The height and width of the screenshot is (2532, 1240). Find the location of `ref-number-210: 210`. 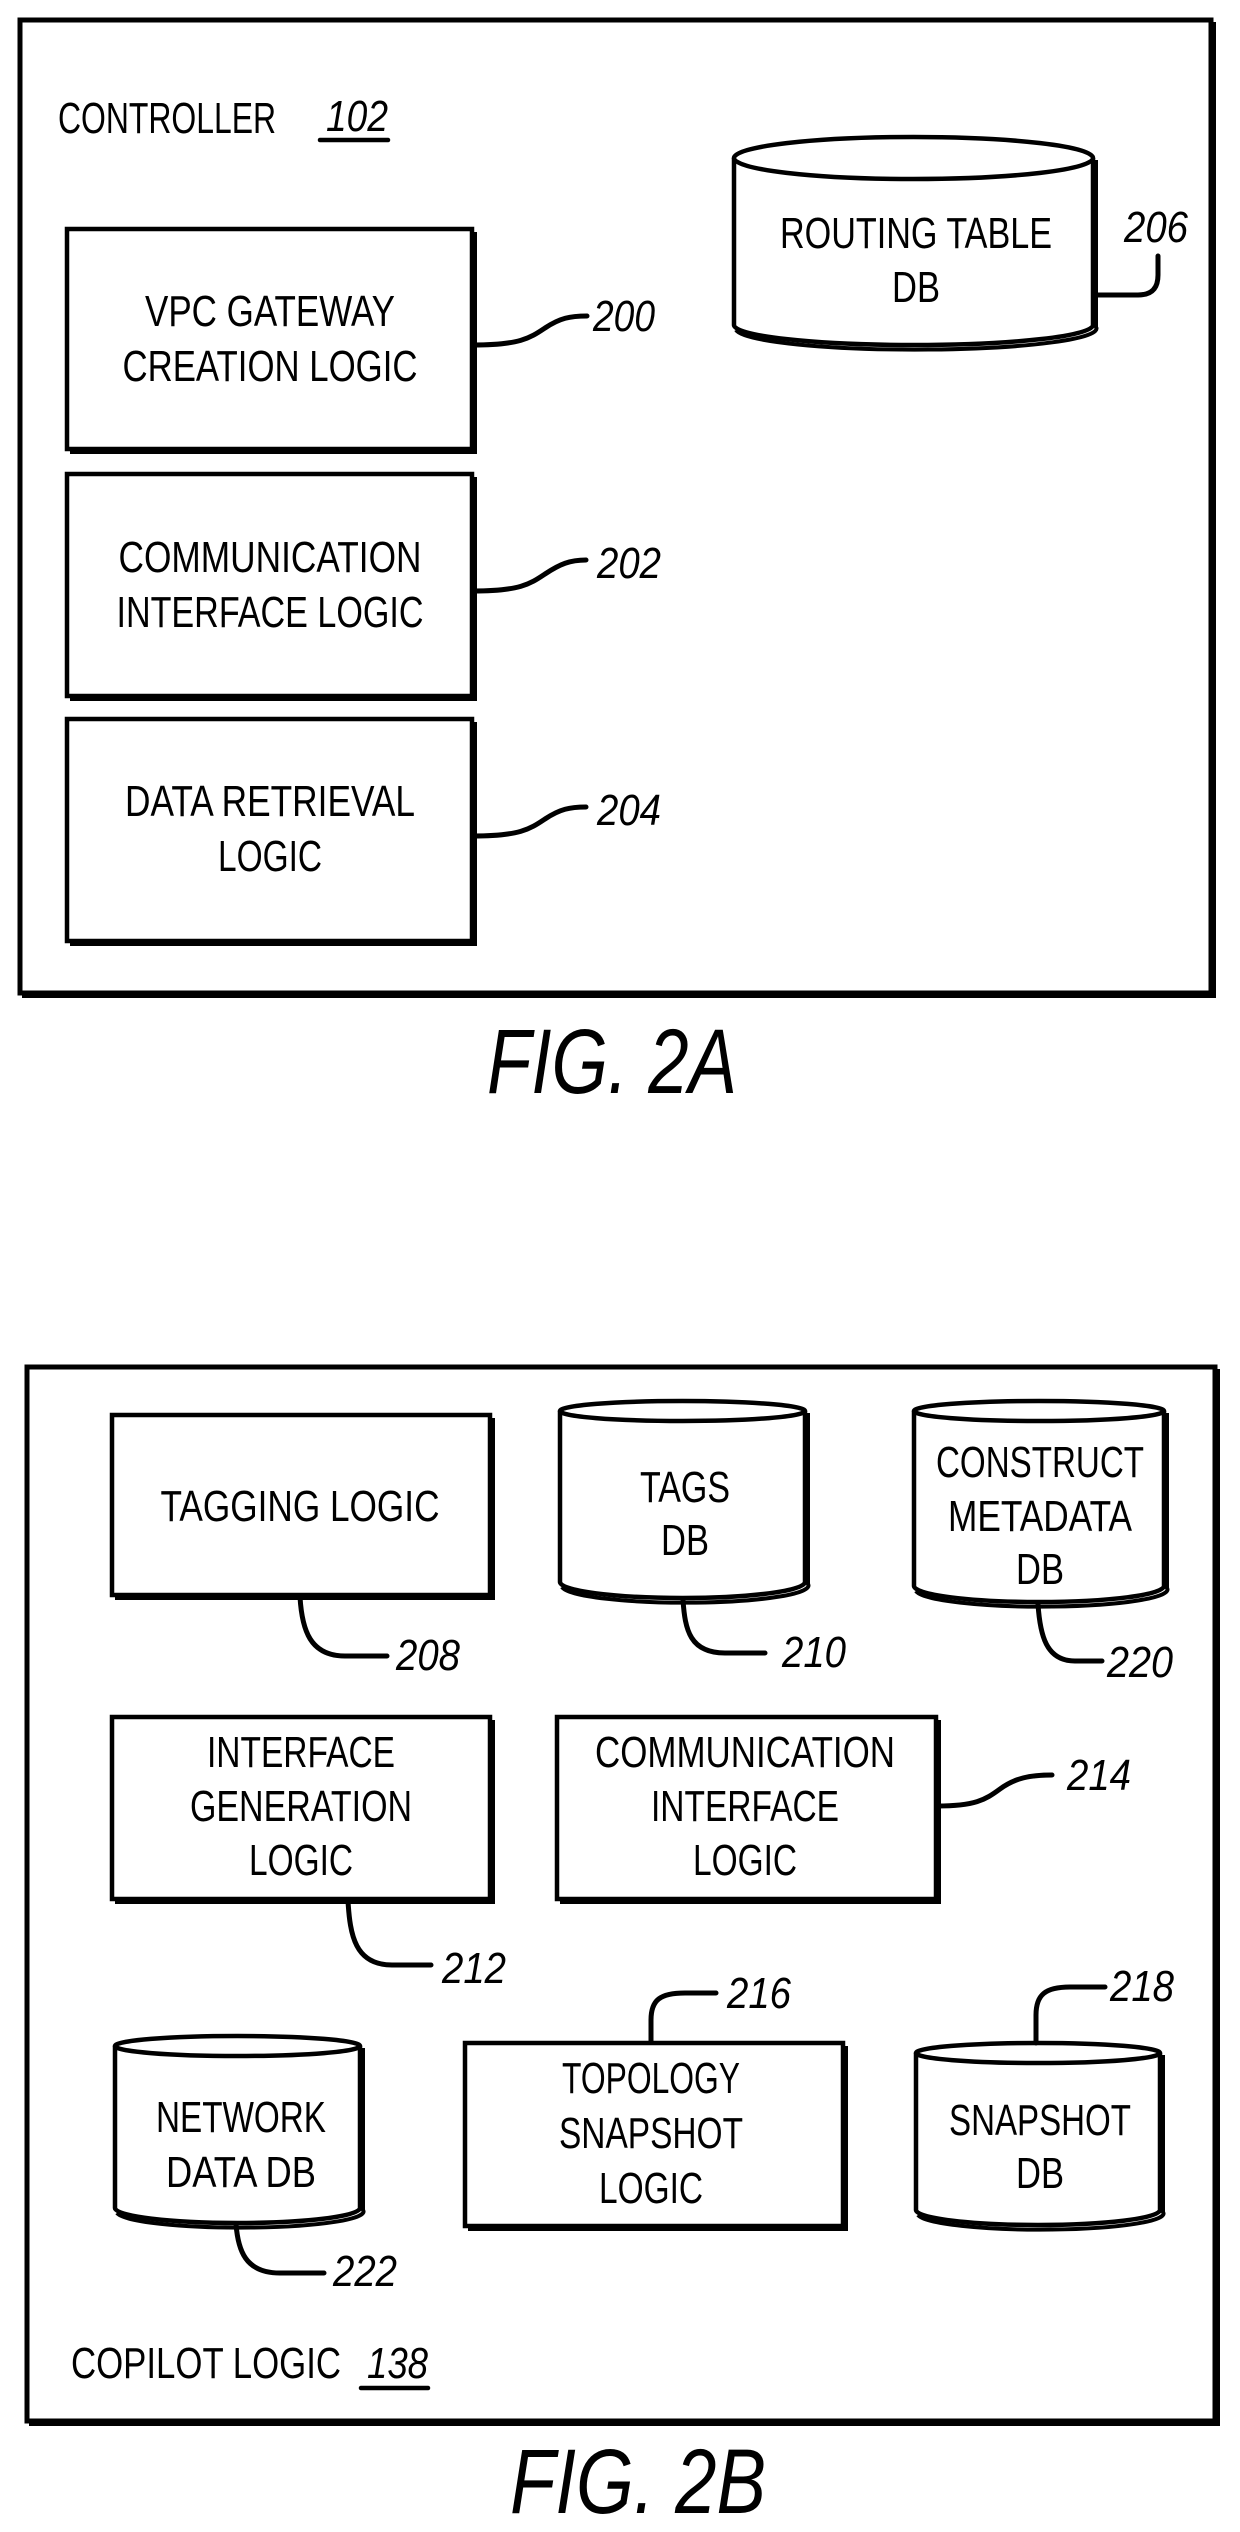

ref-number-210: 210 is located at coordinates (813, 1652).